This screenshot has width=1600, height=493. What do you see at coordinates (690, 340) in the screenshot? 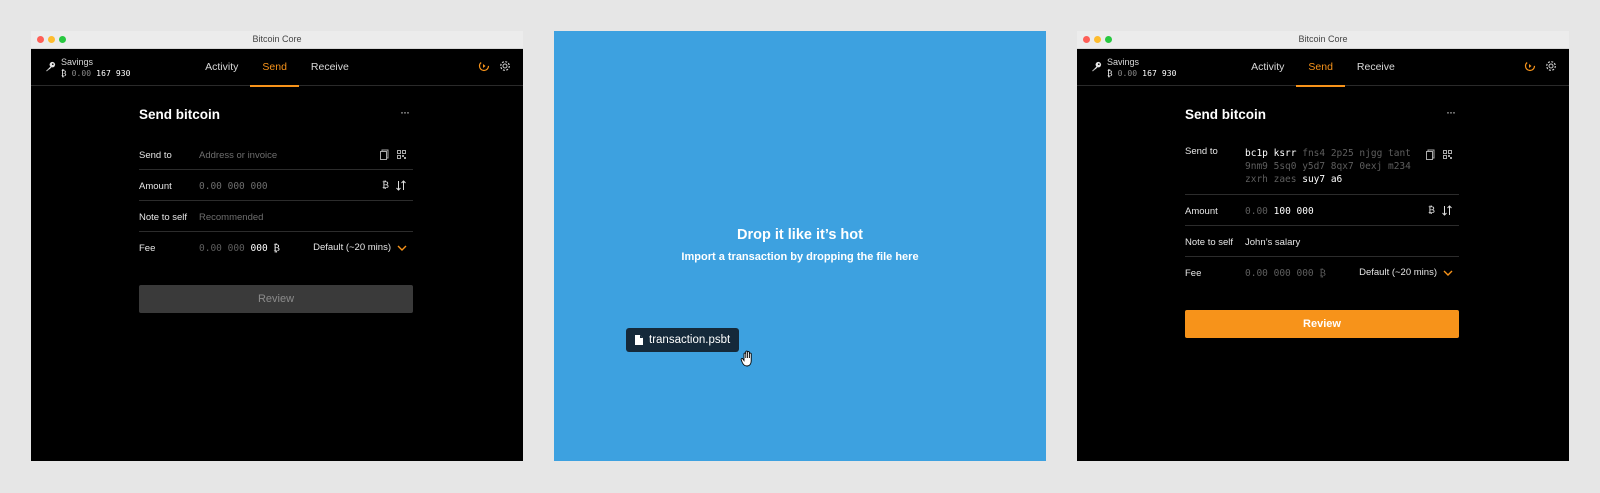
I see `file-name: transaction.psbt` at bounding box center [690, 340].